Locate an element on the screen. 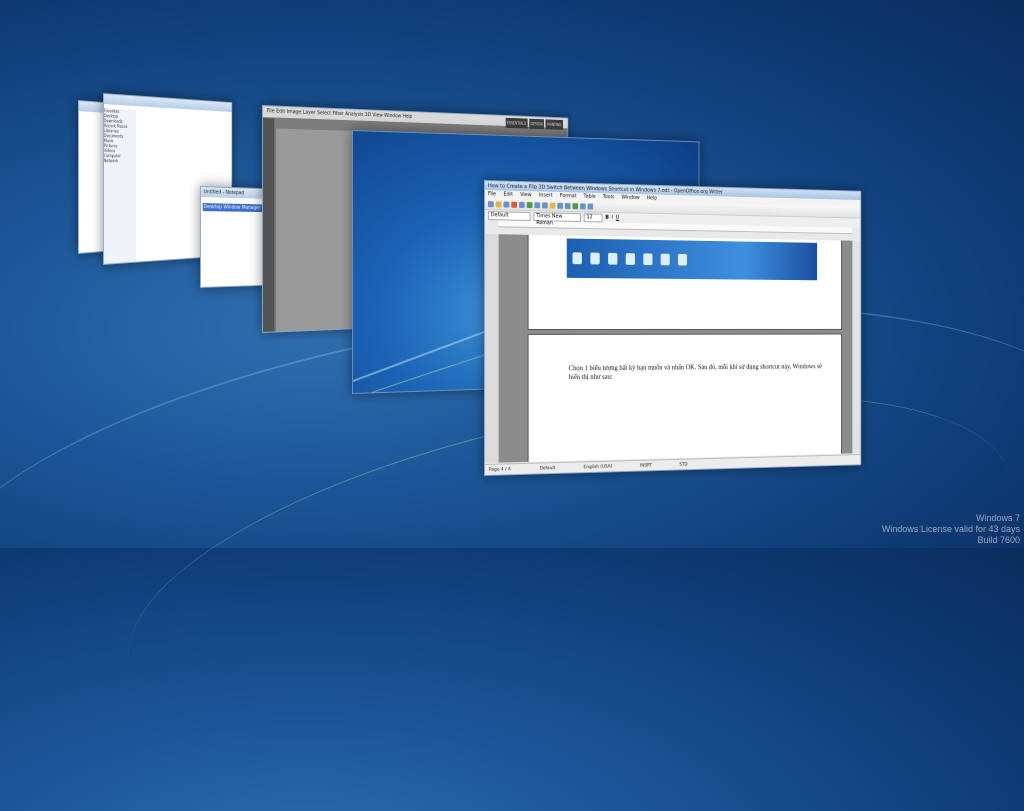 This screenshot has width=1024, height=811. help-icon is located at coordinates (590, 206).